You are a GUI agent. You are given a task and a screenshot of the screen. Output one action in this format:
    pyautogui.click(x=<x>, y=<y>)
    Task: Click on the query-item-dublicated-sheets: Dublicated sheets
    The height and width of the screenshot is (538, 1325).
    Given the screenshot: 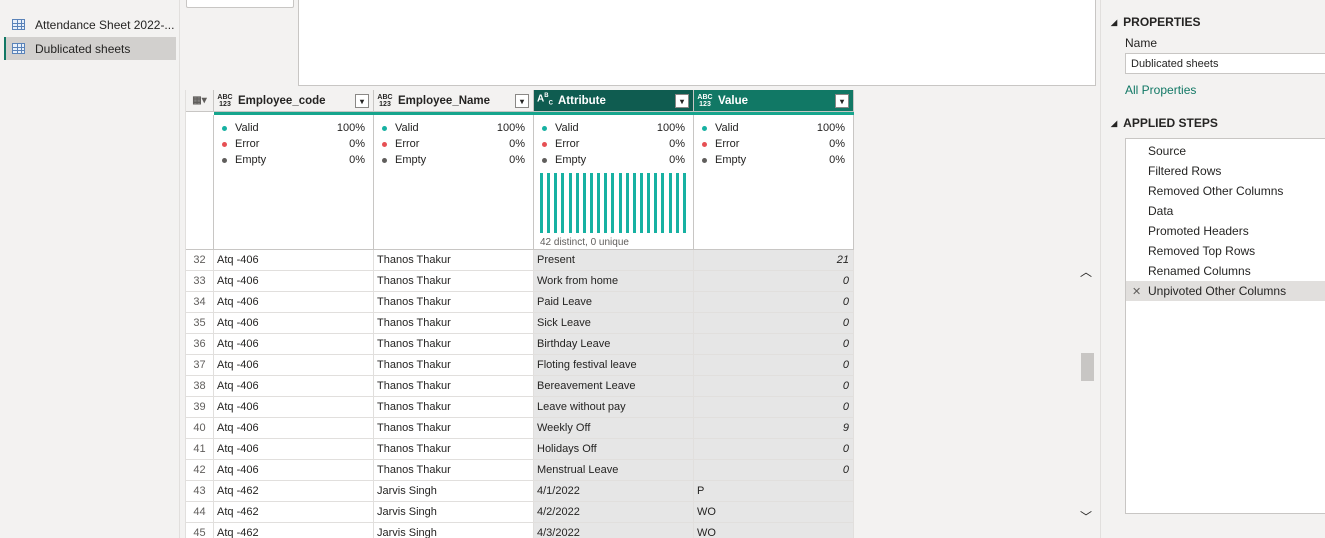 What is the action you would take?
    pyautogui.click(x=90, y=48)
    